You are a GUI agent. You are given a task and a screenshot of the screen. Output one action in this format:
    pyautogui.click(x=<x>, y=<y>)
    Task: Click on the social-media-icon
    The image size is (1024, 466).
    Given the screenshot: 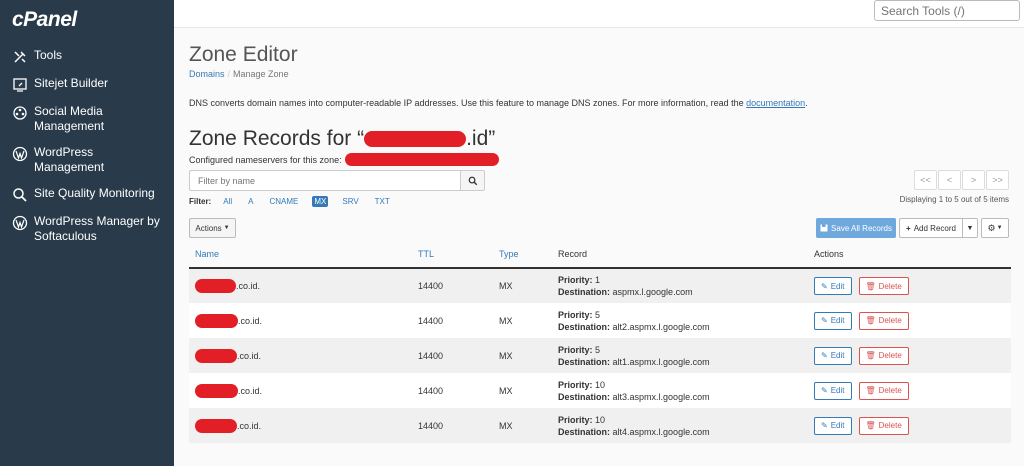 What is the action you would take?
    pyautogui.click(x=20, y=113)
    